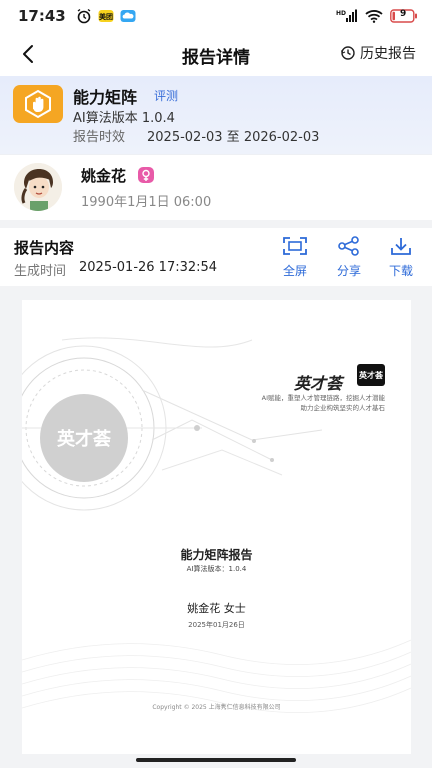 Image resolution: width=432 pixels, height=768 pixels. I want to click on algo-version: AI算法版本 1.0.4, so click(124, 118).